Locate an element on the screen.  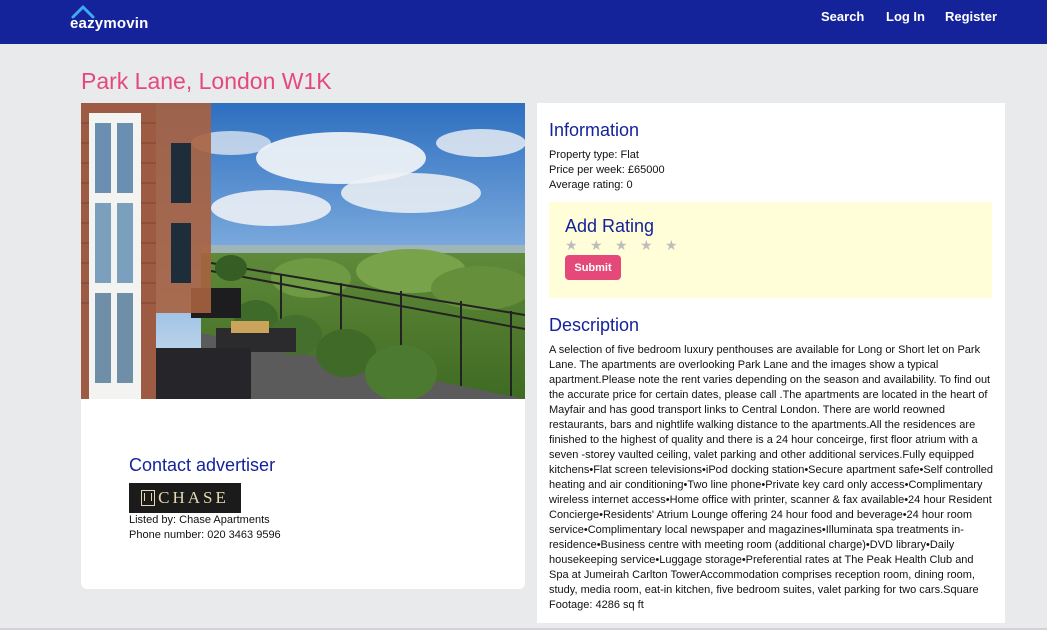
information-heading: Information is located at coordinates (594, 130).